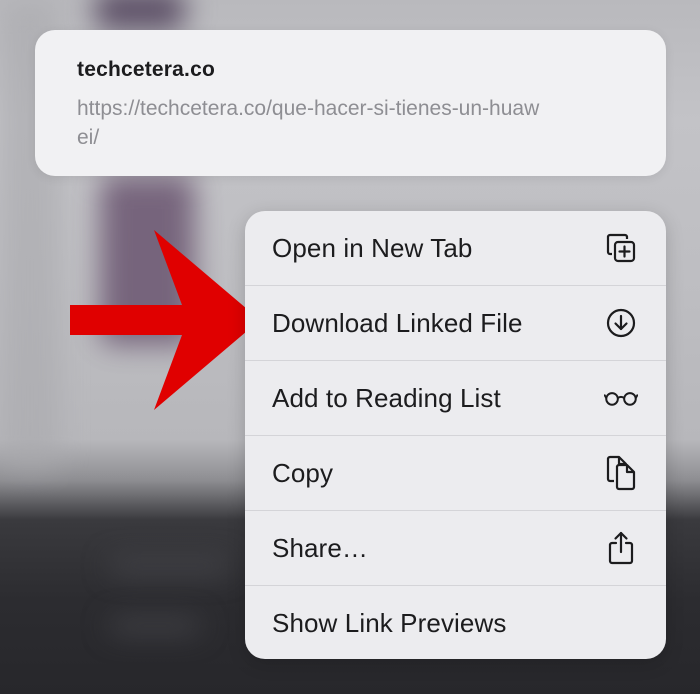 The height and width of the screenshot is (694, 700). What do you see at coordinates (389, 623) in the screenshot?
I see `menu-item-label: Show Link Previews` at bounding box center [389, 623].